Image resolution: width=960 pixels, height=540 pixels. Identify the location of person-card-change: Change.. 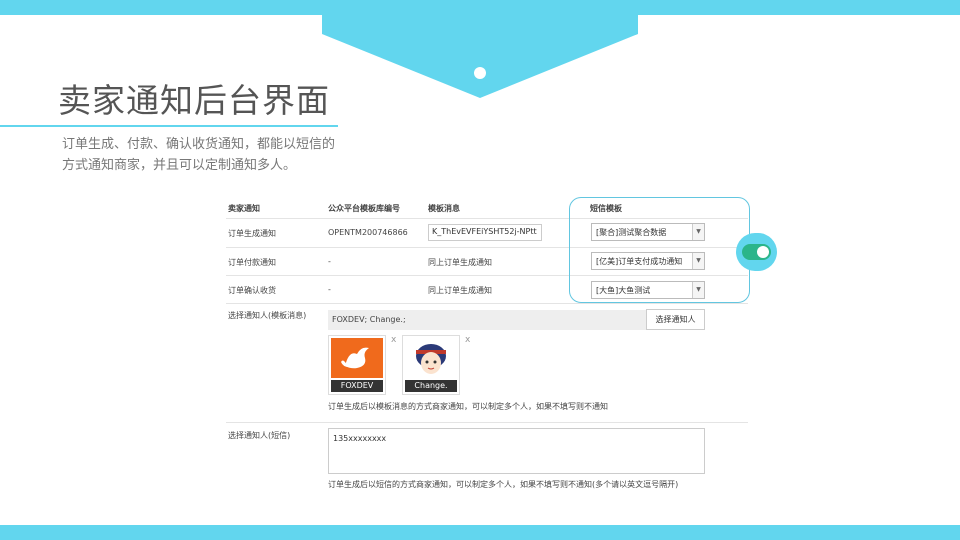
(431, 365).